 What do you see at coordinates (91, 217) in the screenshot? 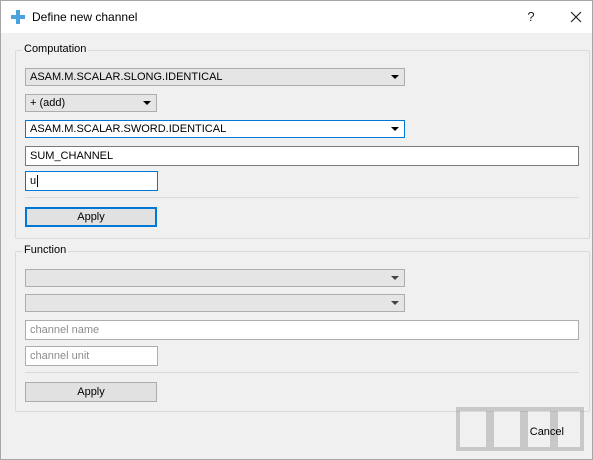
I see `computation-apply-button: Apply` at bounding box center [91, 217].